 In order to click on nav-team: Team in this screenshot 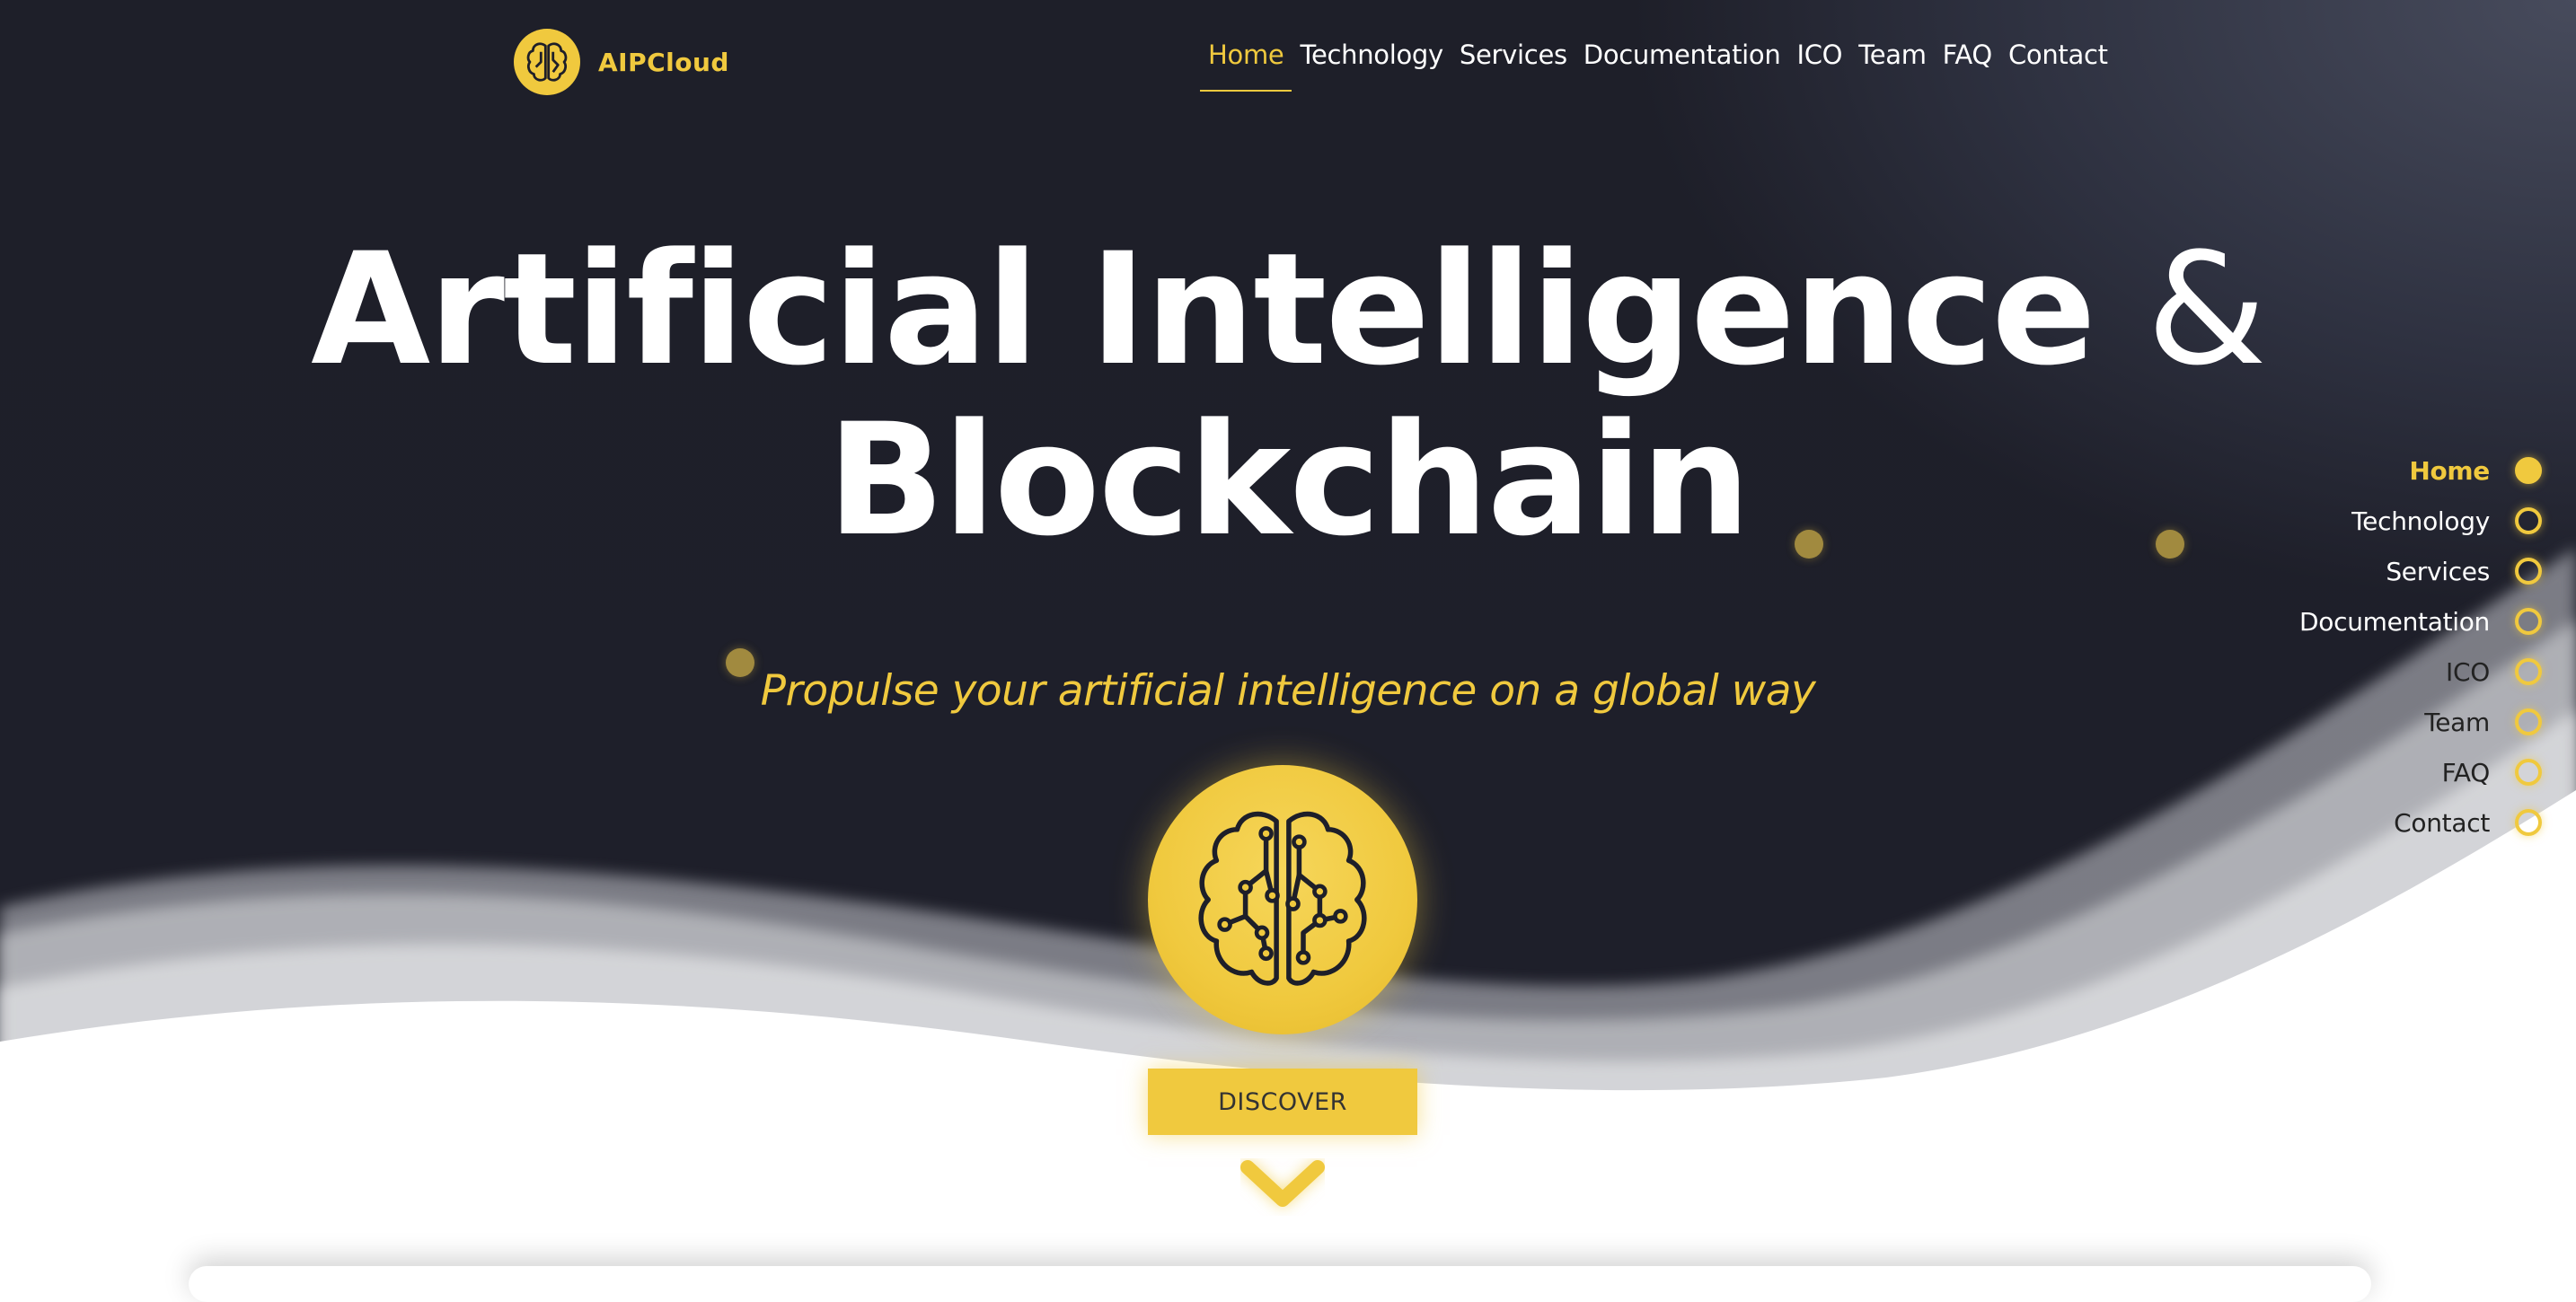, I will do `click(1892, 66)`.